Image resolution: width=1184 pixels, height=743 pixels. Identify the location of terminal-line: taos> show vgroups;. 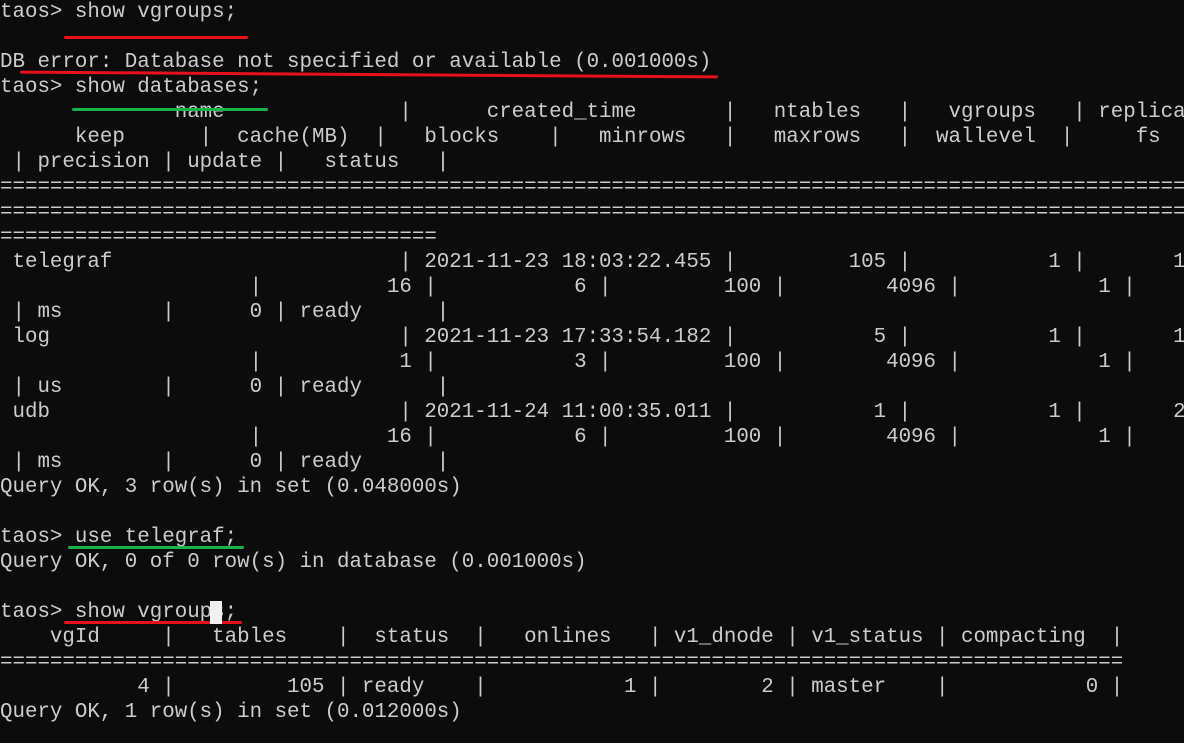
(119, 12).